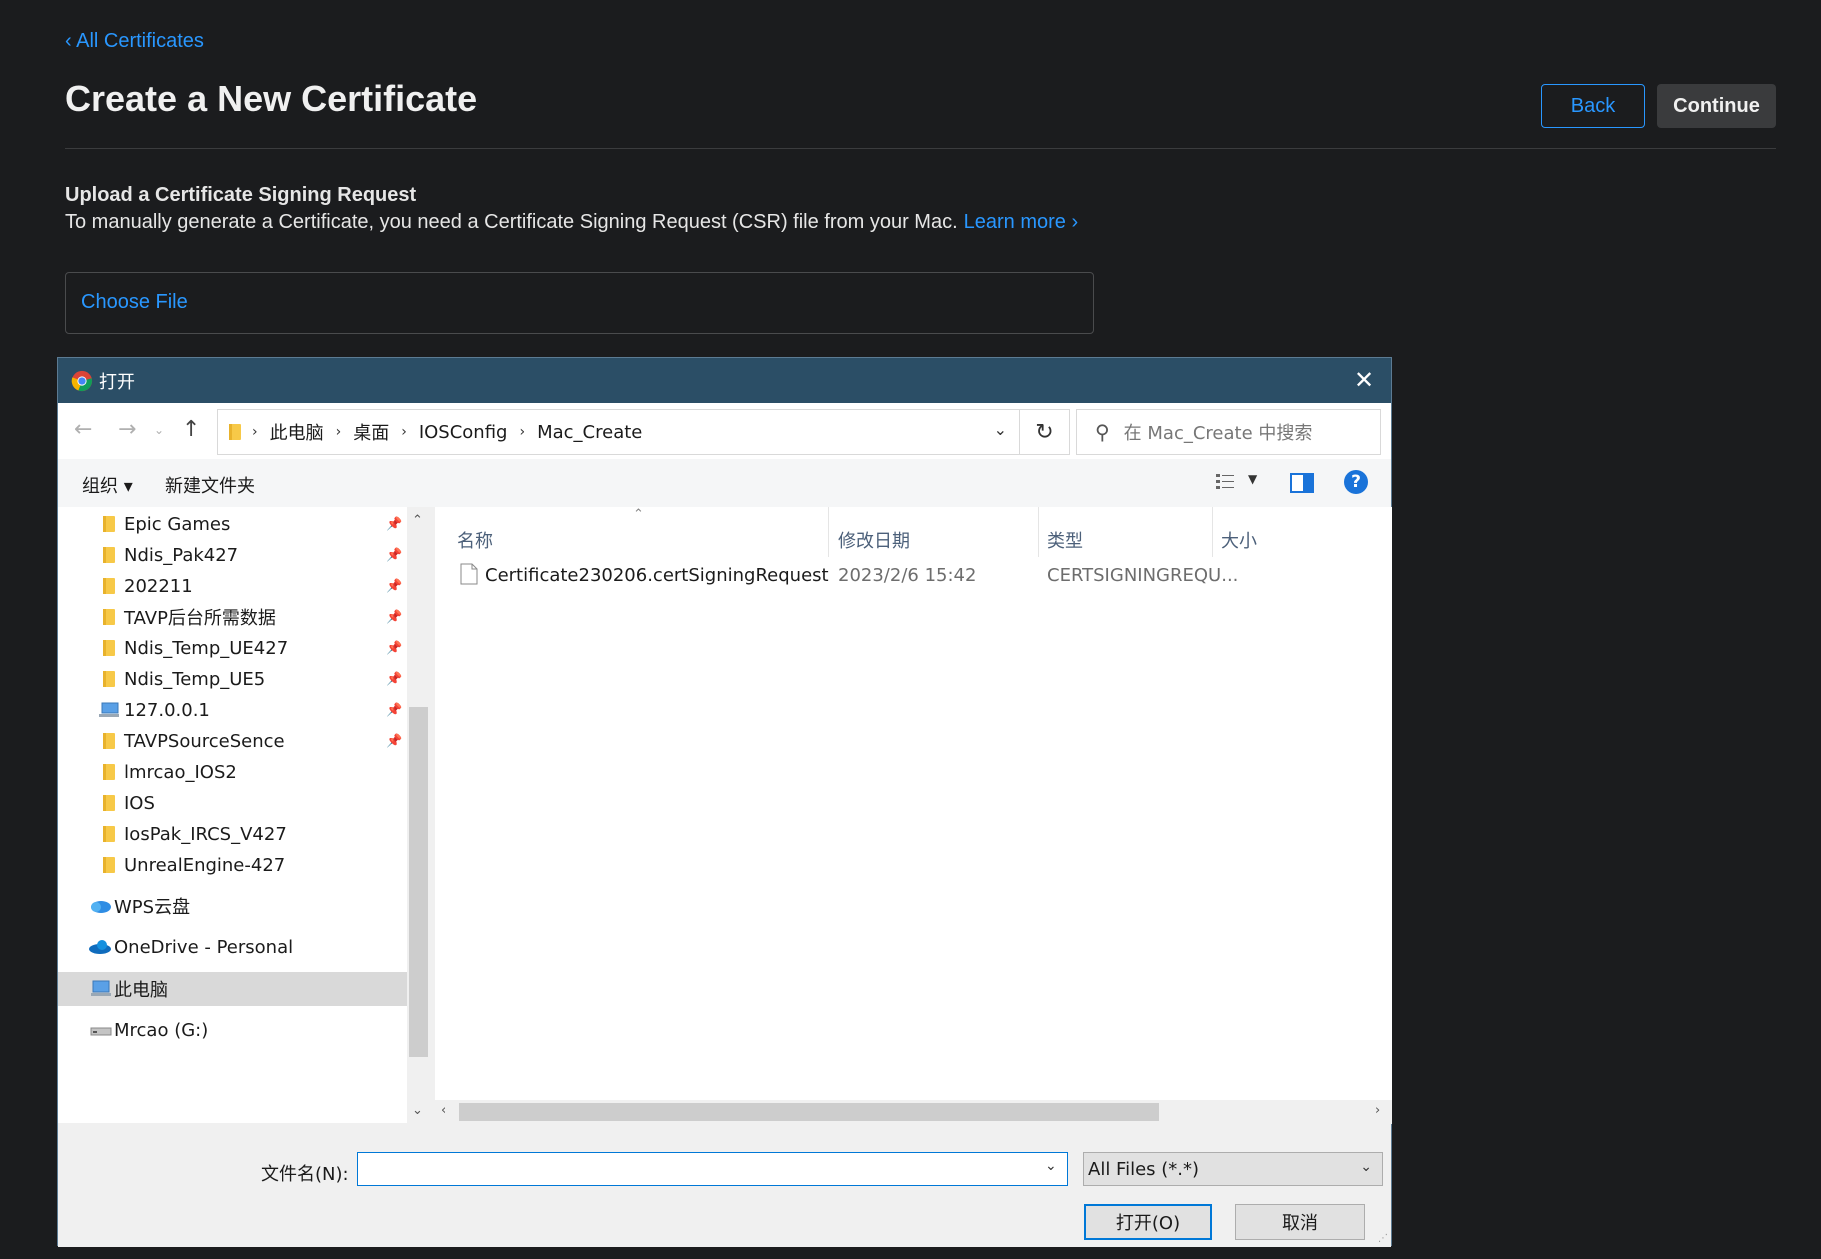 This screenshot has height=1259, width=1821. Describe the element at coordinates (724, 380) in the screenshot. I see `dialog-titlebar: 打开 ✕` at that location.